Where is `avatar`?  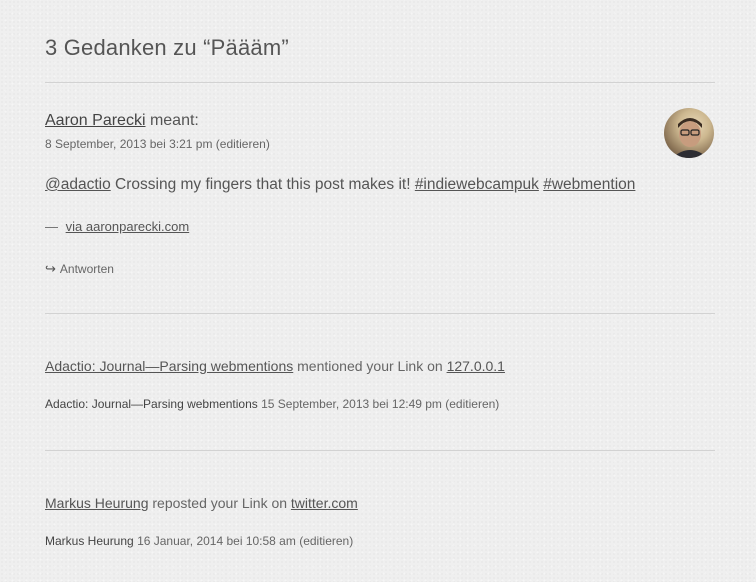 avatar is located at coordinates (689, 133).